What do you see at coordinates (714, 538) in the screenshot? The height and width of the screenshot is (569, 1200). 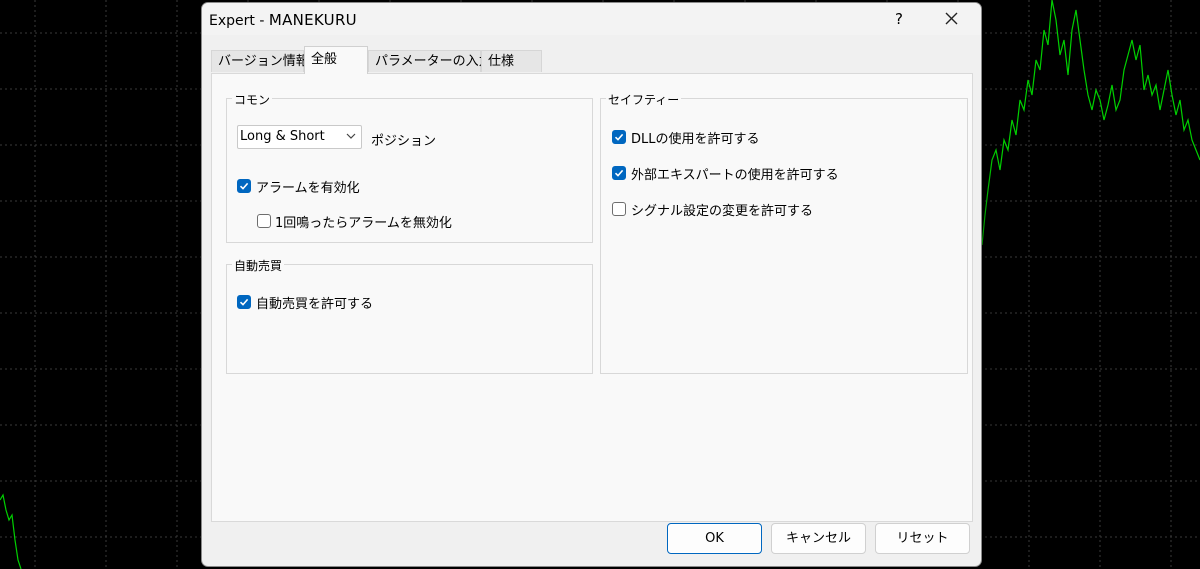 I see `ok-button: OK` at bounding box center [714, 538].